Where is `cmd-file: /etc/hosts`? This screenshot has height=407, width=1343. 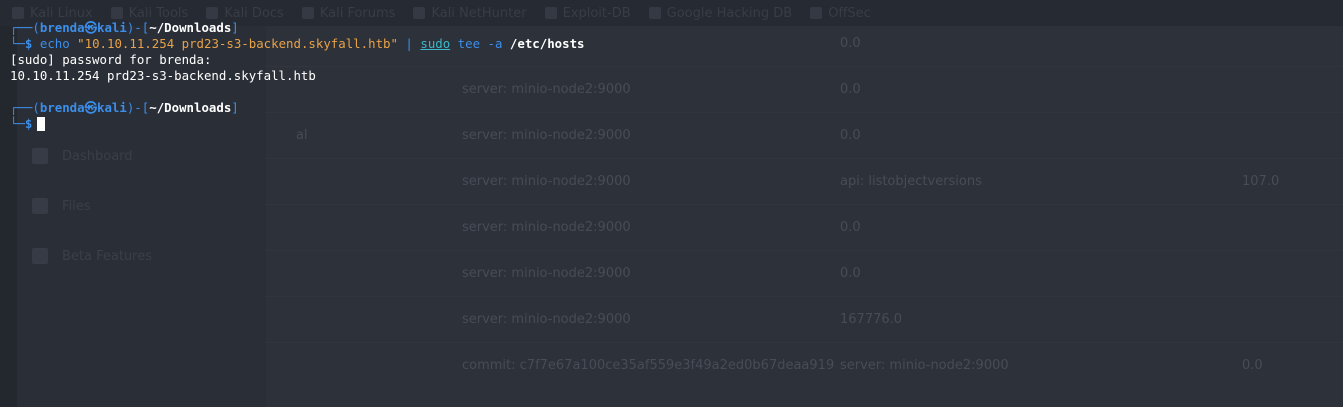 cmd-file: /etc/hosts is located at coordinates (547, 43).